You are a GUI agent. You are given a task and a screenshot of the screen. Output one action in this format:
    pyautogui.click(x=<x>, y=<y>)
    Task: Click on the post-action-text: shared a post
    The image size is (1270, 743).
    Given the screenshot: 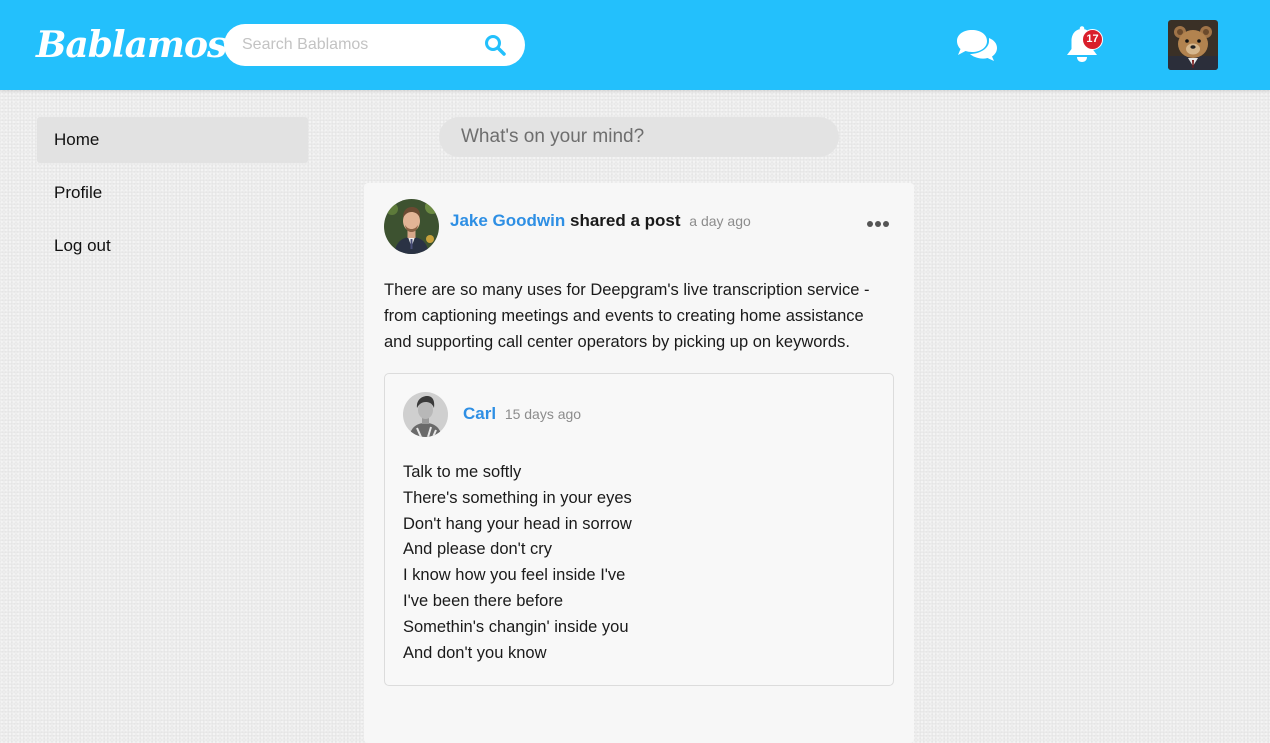 What is the action you would take?
    pyautogui.click(x=625, y=220)
    